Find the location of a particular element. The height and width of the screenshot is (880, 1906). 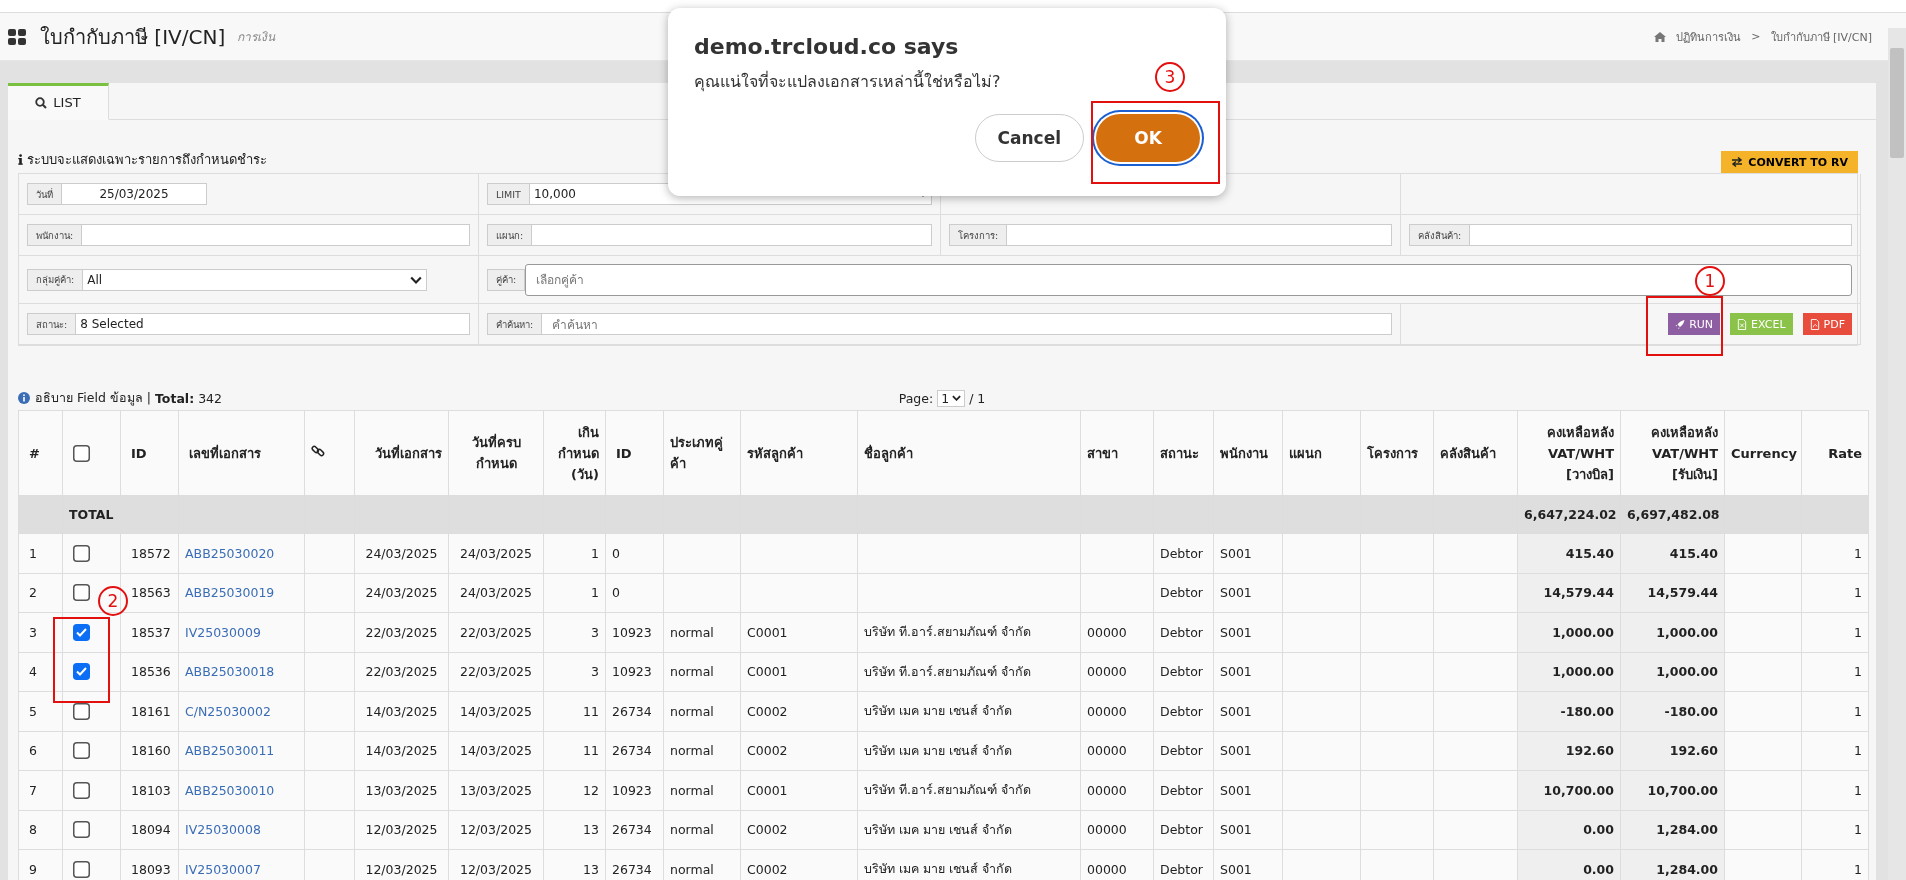

notice-text: ระบบจะแสดงเฉพาะรายการถึงกำหนดชำระ is located at coordinates (147, 160).